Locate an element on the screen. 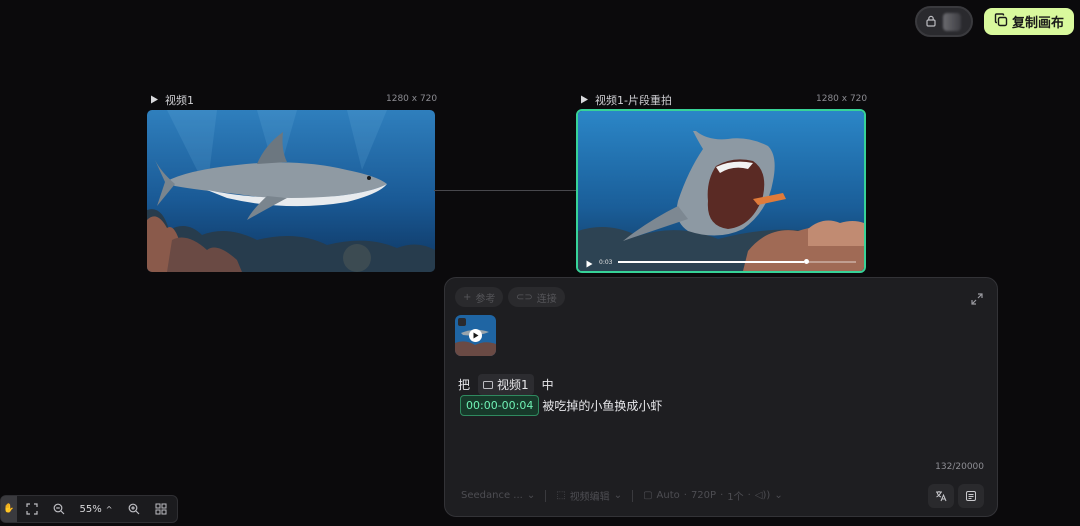  node-title-video1-retake: 视频1-片段重拍 is located at coordinates (626, 100).